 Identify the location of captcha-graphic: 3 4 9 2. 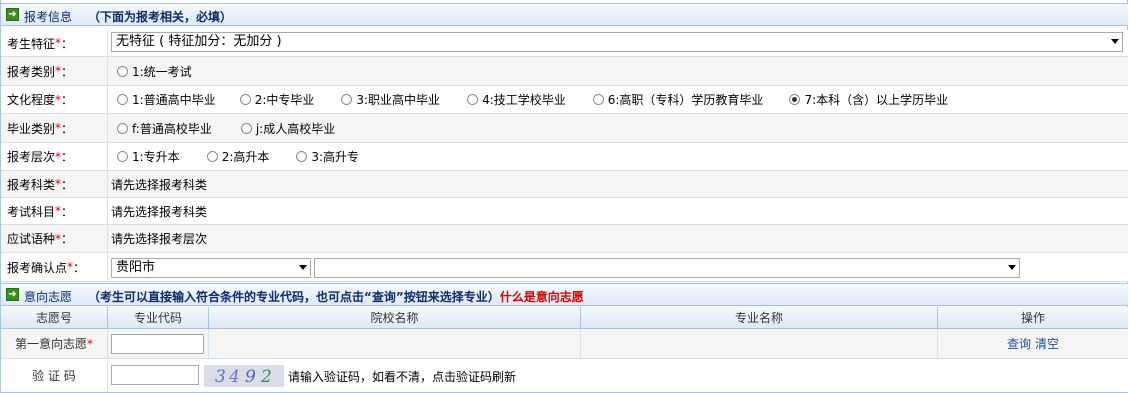
(244, 376).